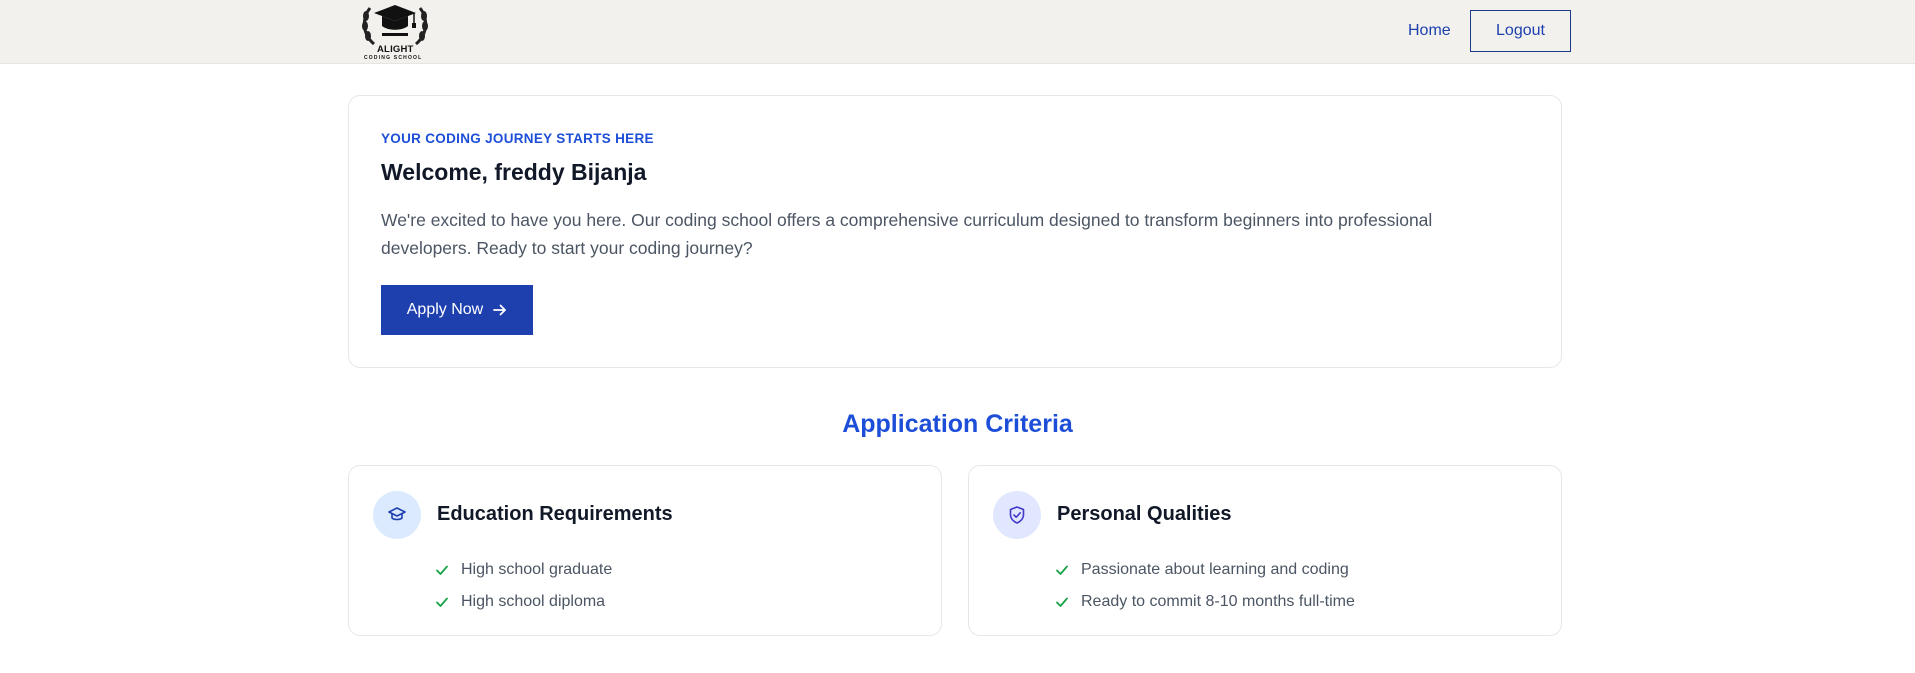 This screenshot has height=673, width=1915. Describe the element at coordinates (957, 424) in the screenshot. I see `criteria-title: Application Criteria` at that location.